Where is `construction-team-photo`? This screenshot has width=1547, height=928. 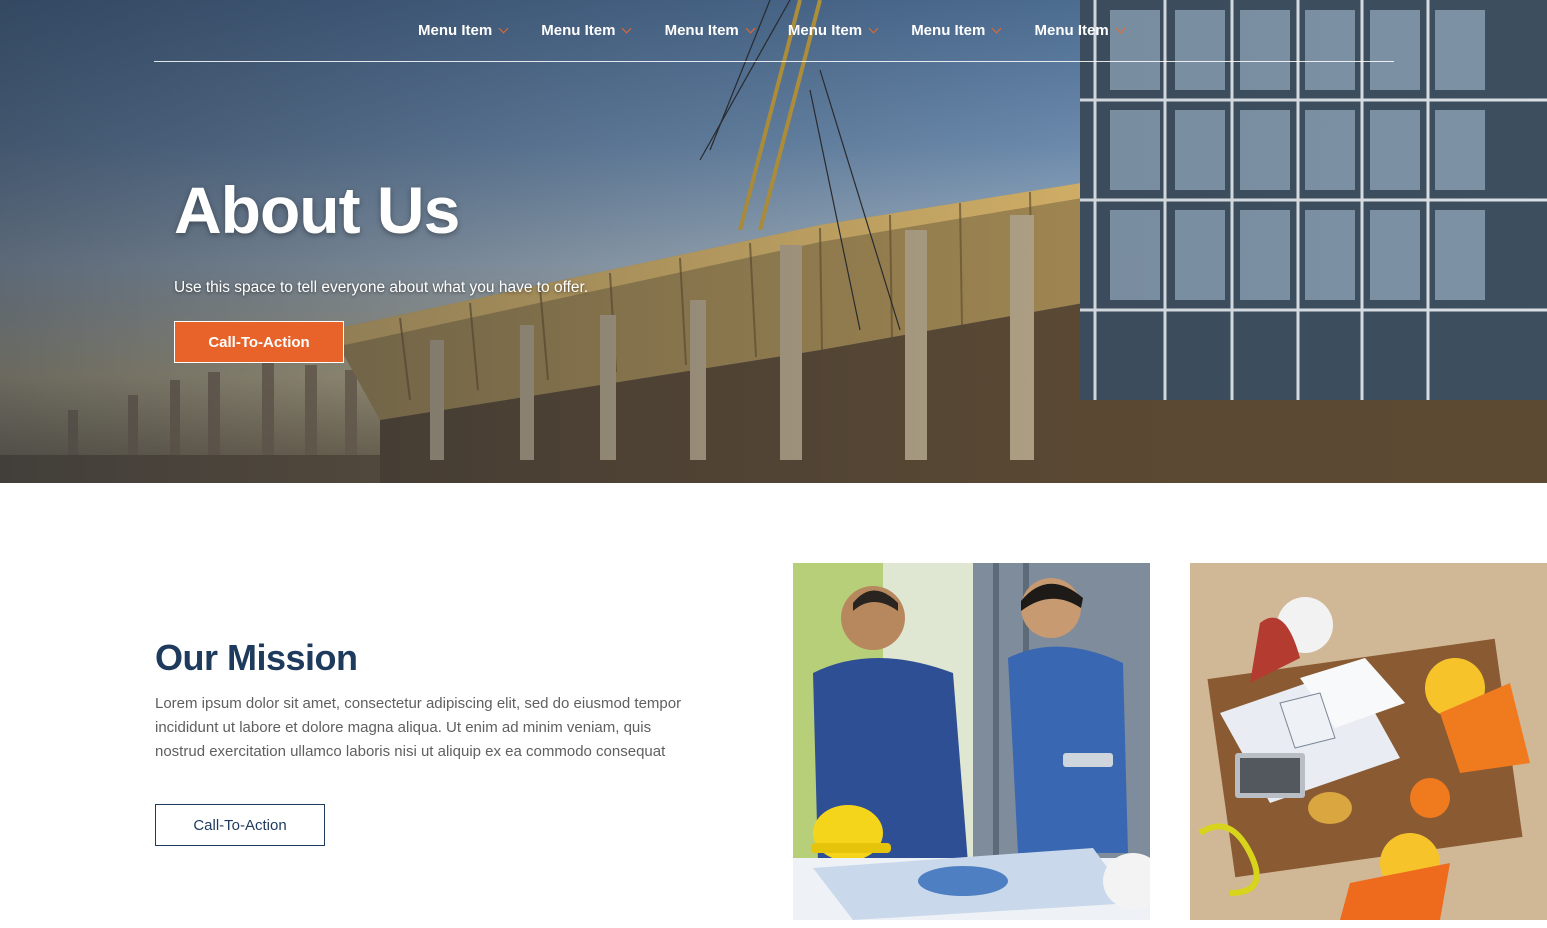
construction-team-photo is located at coordinates (1368, 741).